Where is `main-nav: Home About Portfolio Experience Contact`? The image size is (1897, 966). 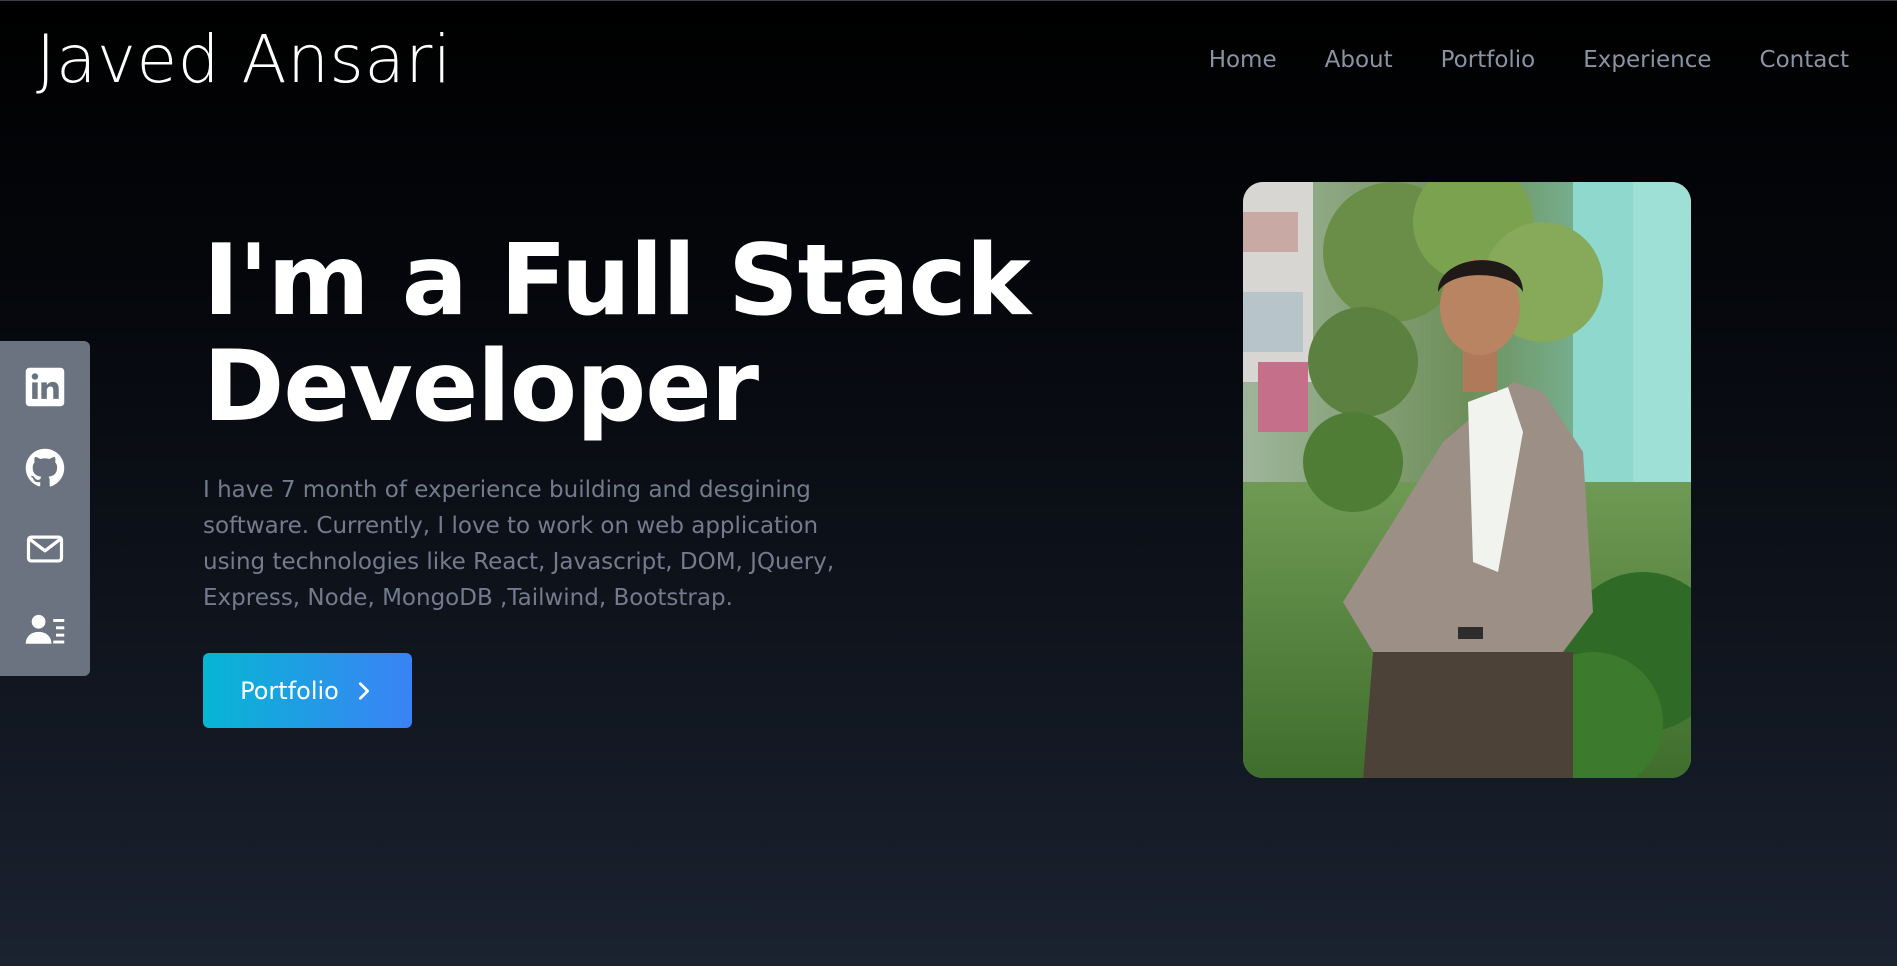 main-nav: Home About Portfolio Experience Contact is located at coordinates (1529, 60).